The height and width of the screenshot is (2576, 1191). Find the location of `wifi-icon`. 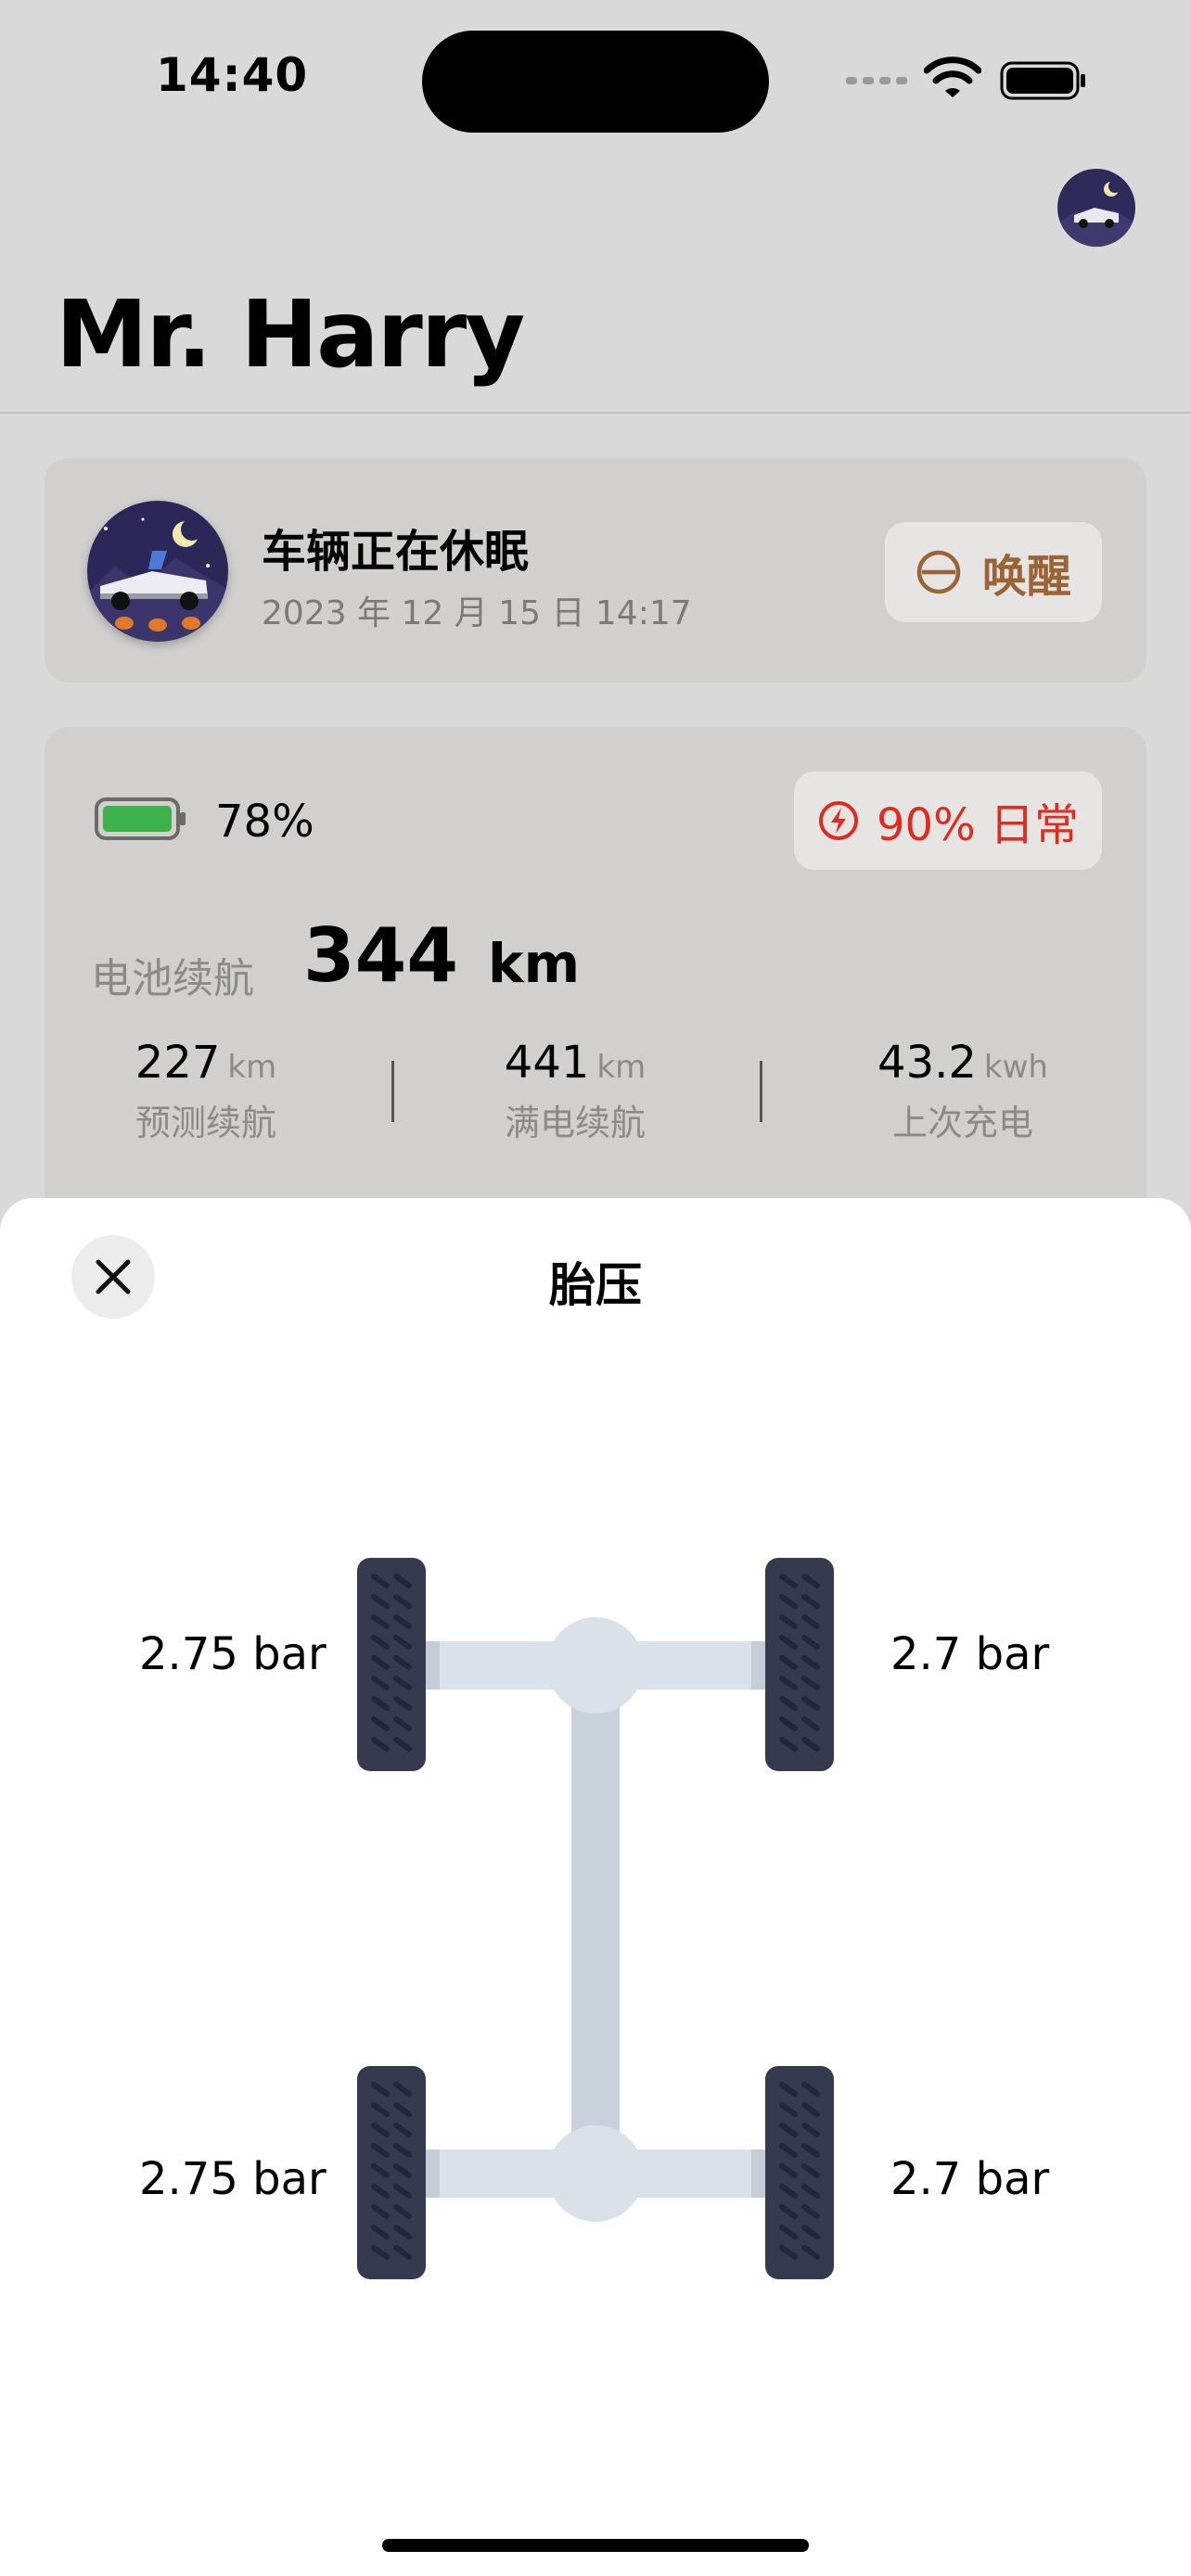

wifi-icon is located at coordinates (952, 77).